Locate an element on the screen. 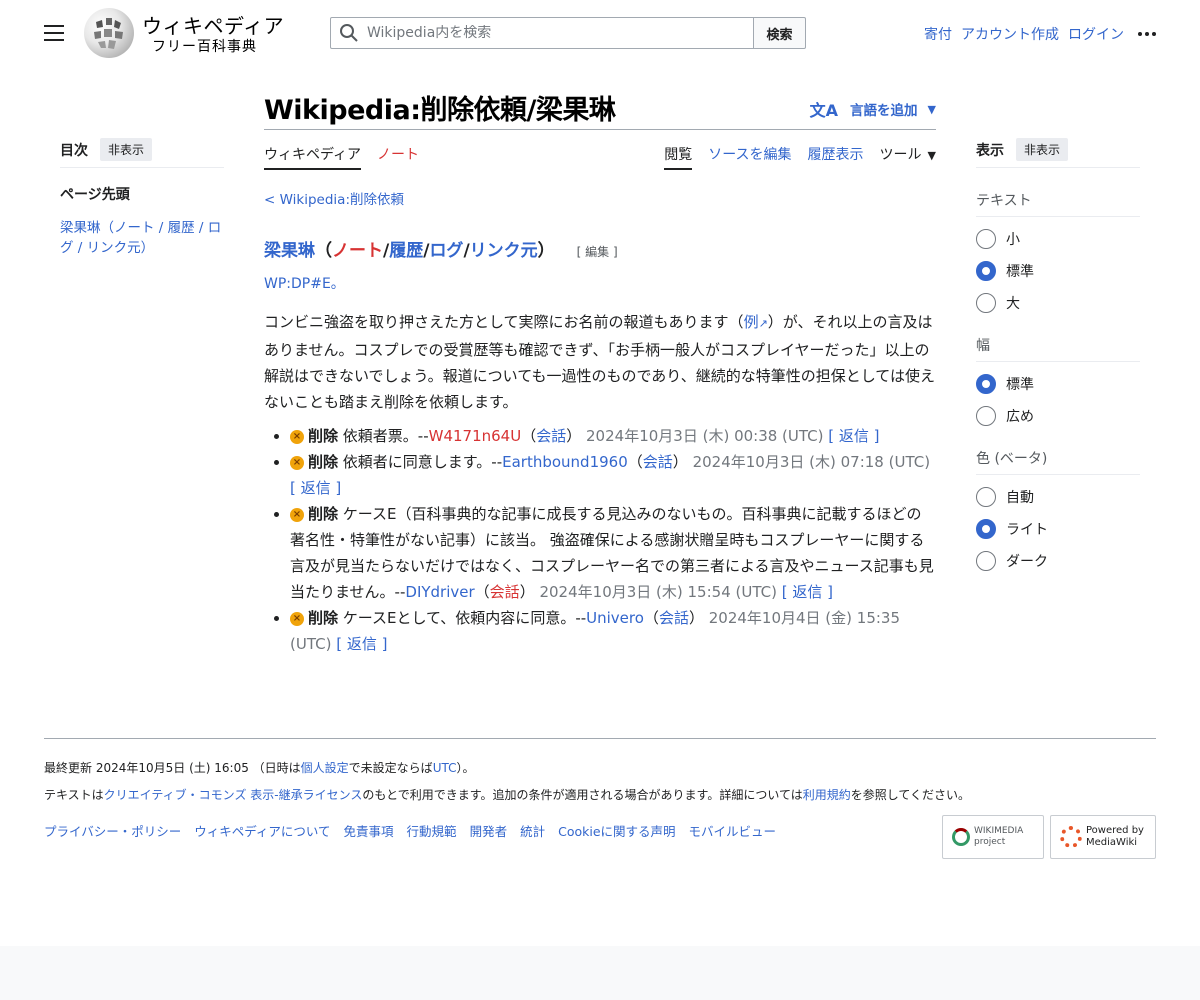 This screenshot has width=1200, height=1000. text-size-label: テキスト is located at coordinates (1058, 203).